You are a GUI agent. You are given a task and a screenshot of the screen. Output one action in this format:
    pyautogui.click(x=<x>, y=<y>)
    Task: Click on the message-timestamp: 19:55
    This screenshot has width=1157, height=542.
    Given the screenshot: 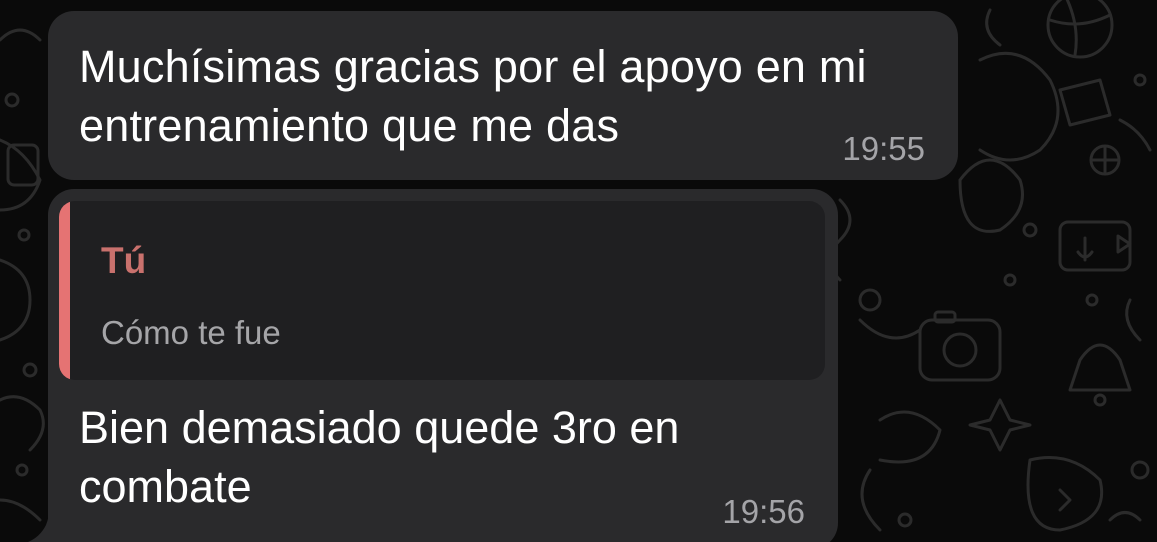 What is the action you would take?
    pyautogui.click(x=883, y=148)
    